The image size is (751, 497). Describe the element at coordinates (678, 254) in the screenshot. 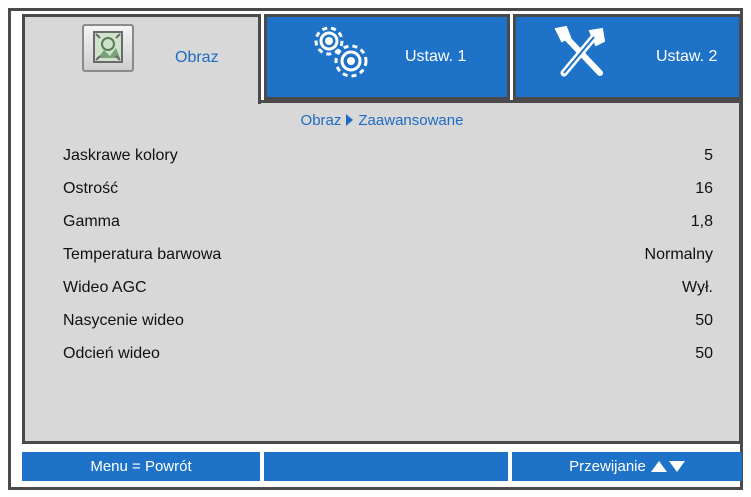

I see `setting-value: Normalny` at that location.